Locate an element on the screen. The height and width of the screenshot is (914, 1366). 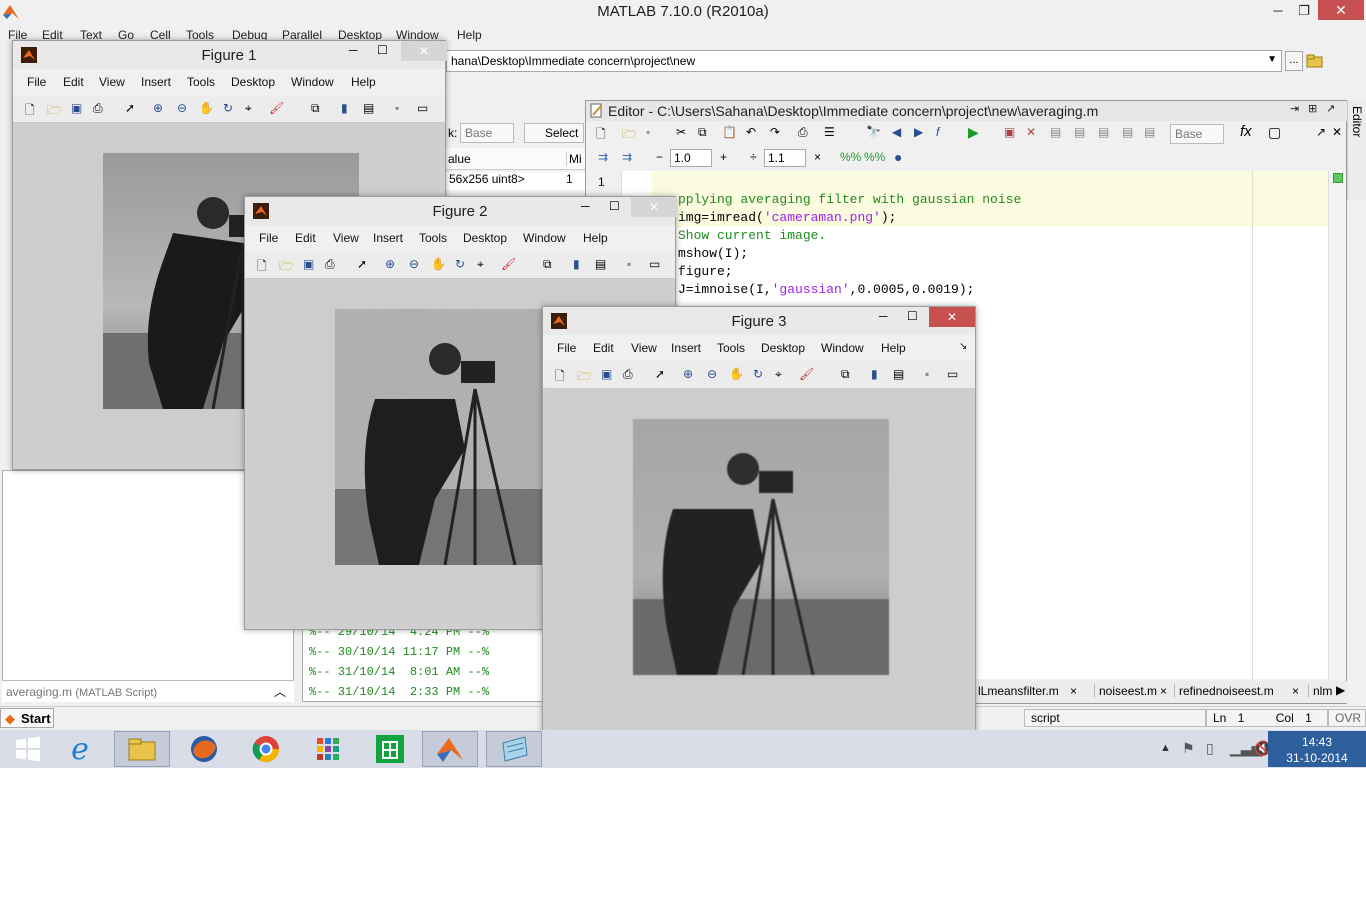
zoom-out-icon: ⊖ is located at coordinates (185, 109).